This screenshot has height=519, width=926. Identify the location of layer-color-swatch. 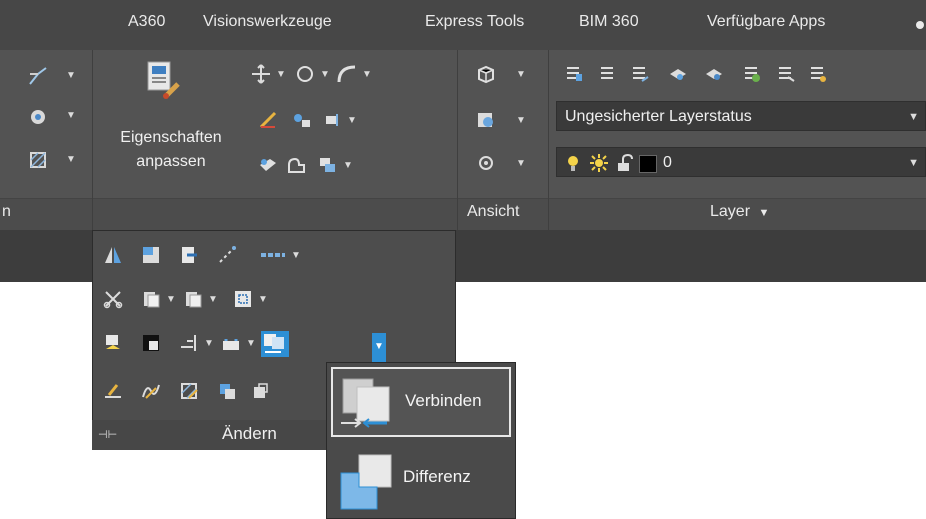
(648, 164).